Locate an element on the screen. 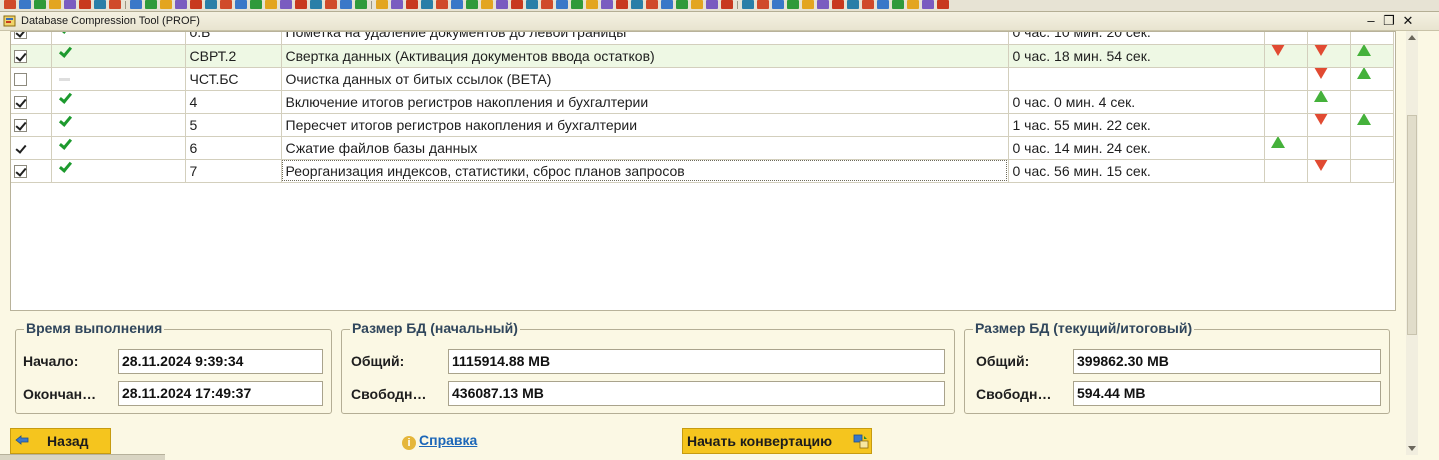 The height and width of the screenshot is (460, 1439). current-total-field: 399862.30 MB is located at coordinates (1227, 361).